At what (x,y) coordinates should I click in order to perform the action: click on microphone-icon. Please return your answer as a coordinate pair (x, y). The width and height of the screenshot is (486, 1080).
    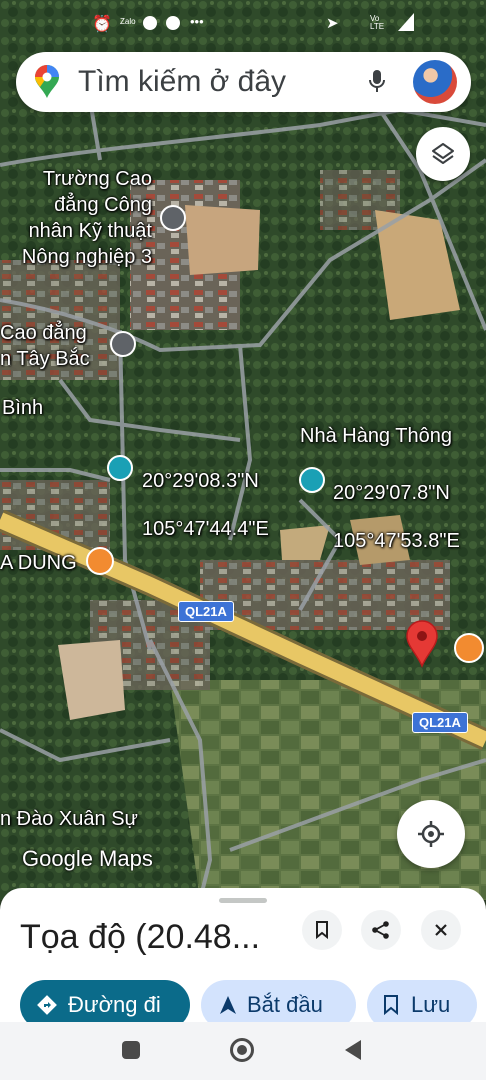
    Looking at the image, I should click on (377, 82).